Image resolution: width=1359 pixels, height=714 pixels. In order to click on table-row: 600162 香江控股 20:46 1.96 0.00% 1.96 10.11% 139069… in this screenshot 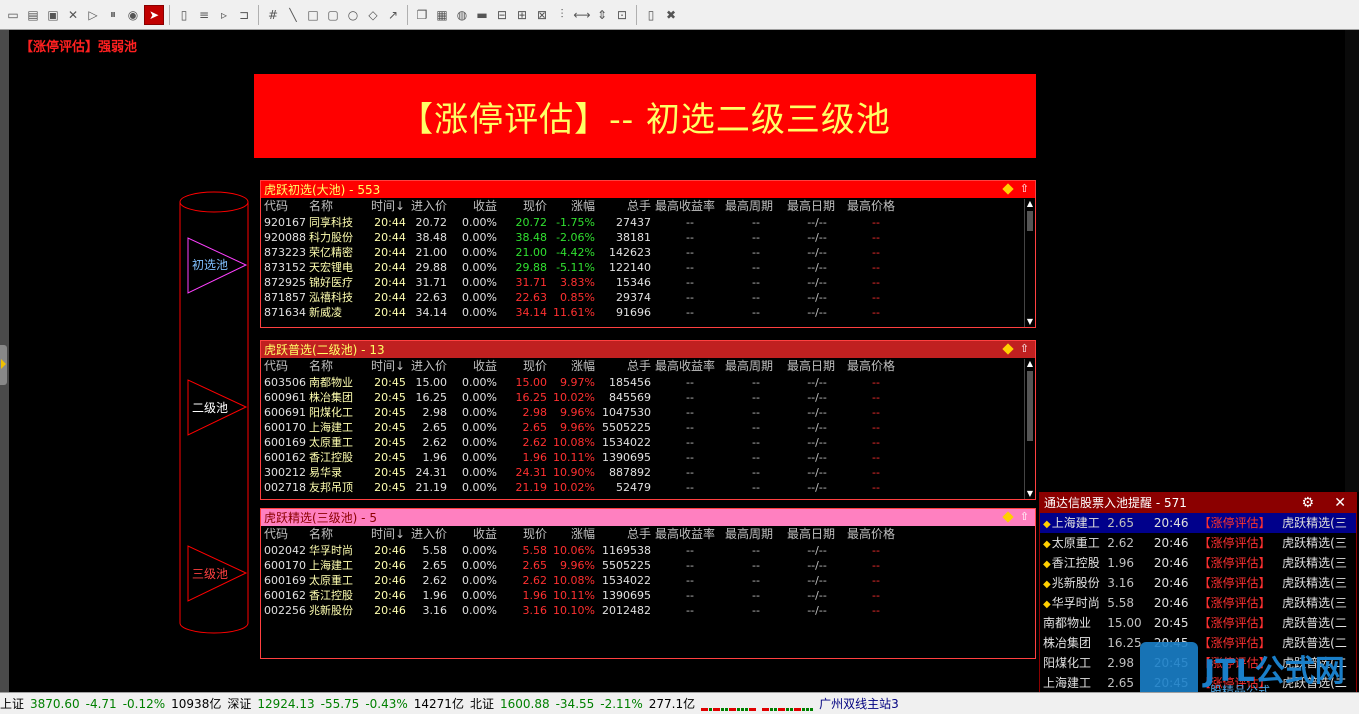, I will do `click(648, 595)`.